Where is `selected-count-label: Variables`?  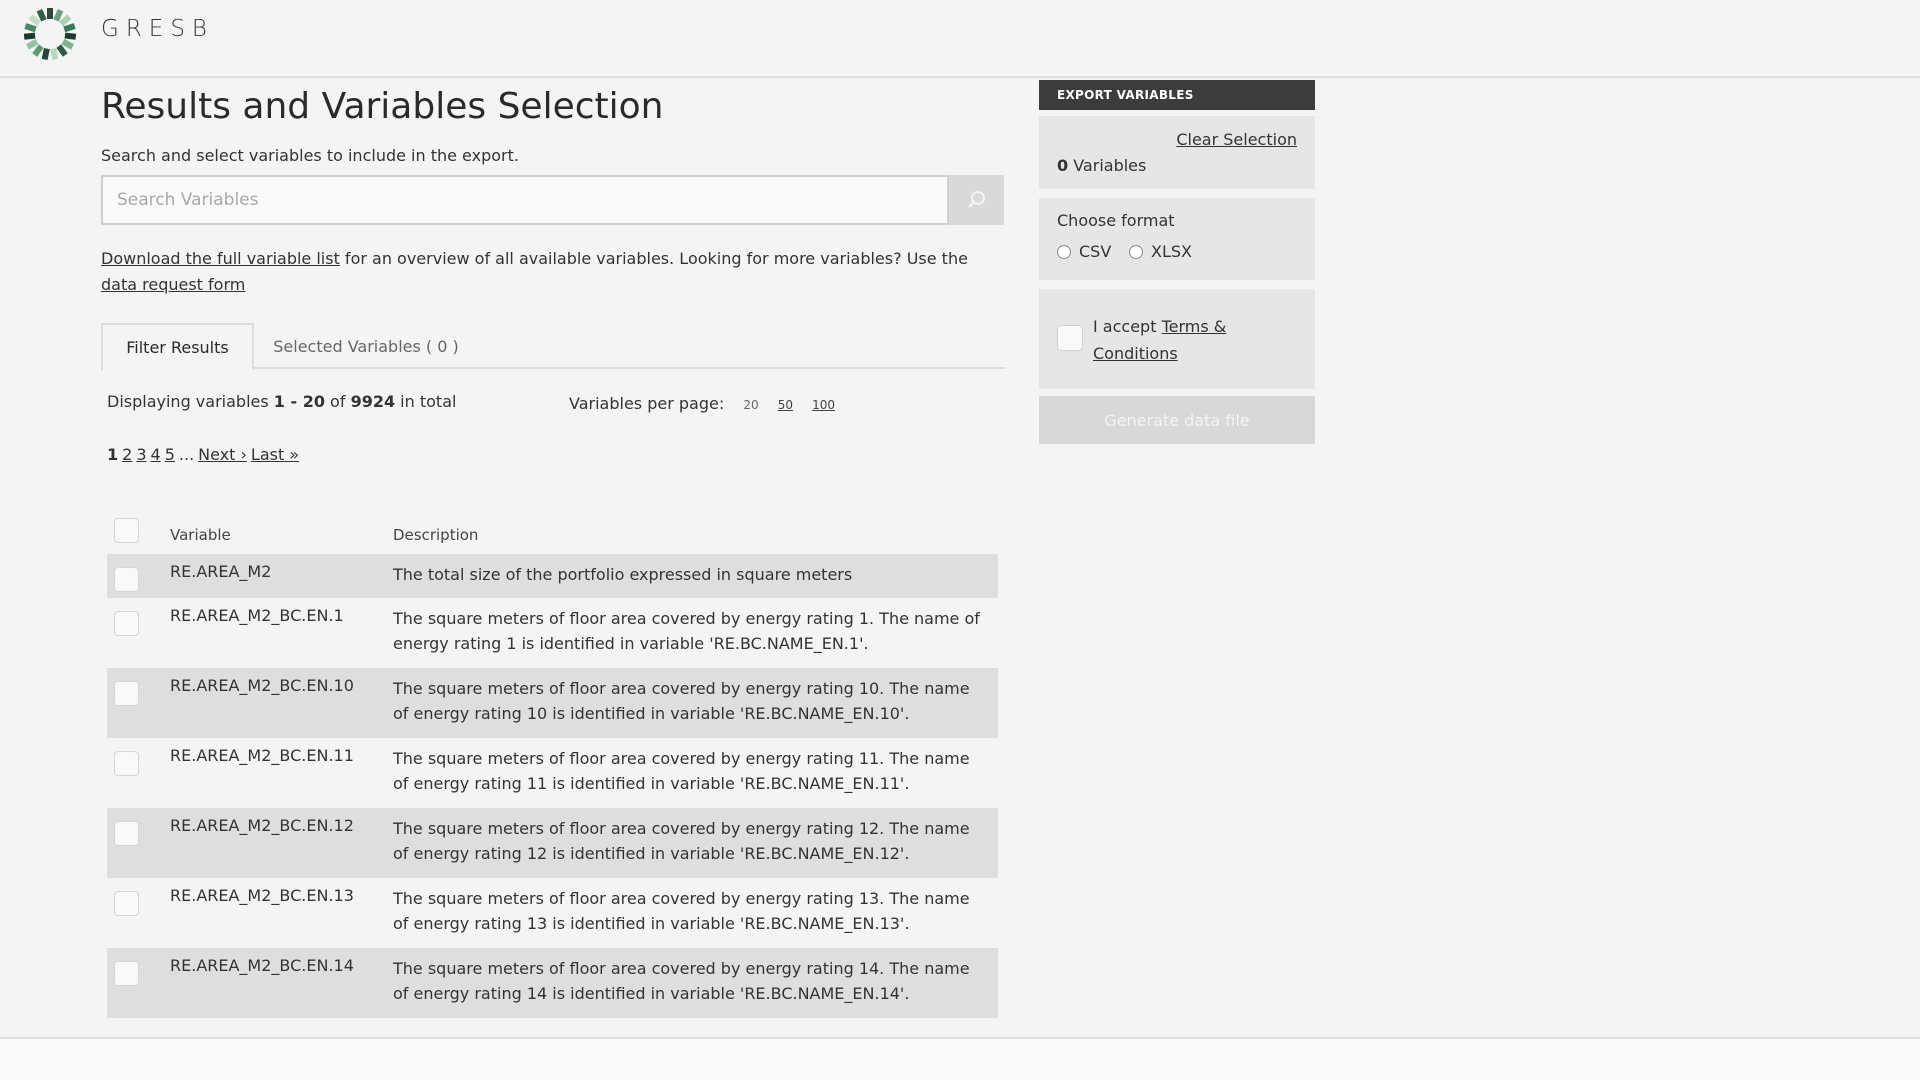 selected-count-label: Variables is located at coordinates (1107, 165).